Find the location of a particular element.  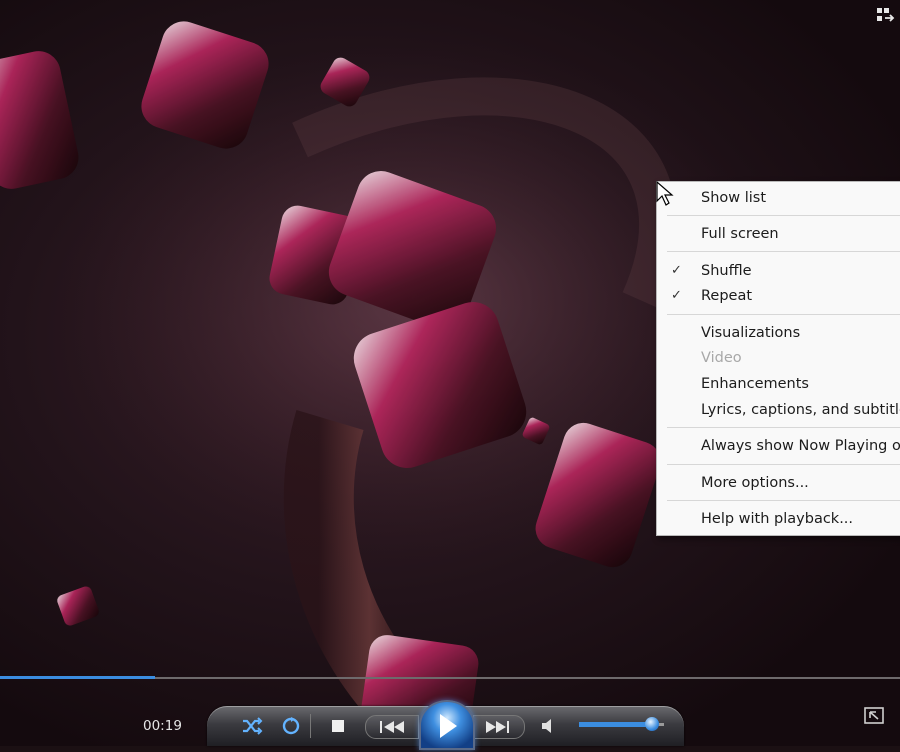

shuffle-icon is located at coordinates (252, 726).